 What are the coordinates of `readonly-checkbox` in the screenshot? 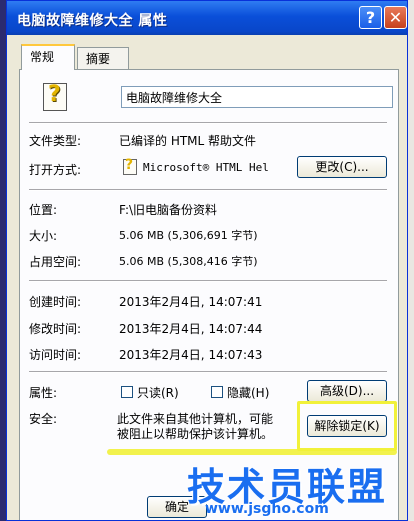 It's located at (127, 392).